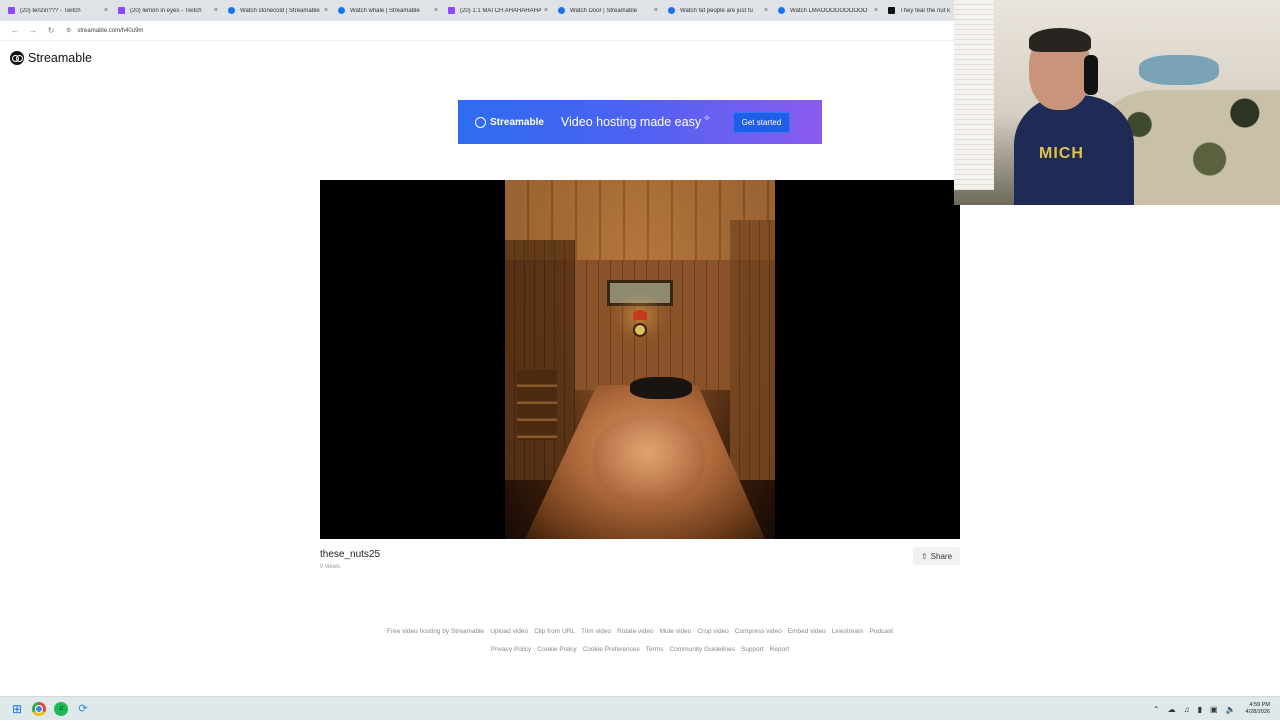 Image resolution: width=1280 pixels, height=721 pixels. I want to click on app-icon: ⟳, so click(83, 709).